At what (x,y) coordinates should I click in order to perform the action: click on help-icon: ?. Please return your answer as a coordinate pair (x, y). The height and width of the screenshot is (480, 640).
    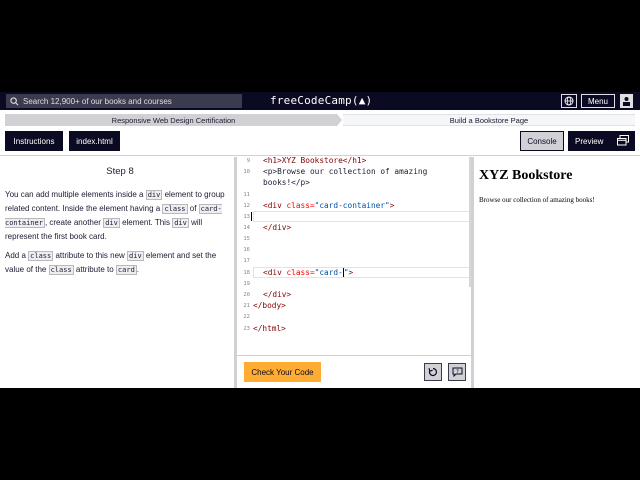
    Looking at the image, I should click on (457, 372).